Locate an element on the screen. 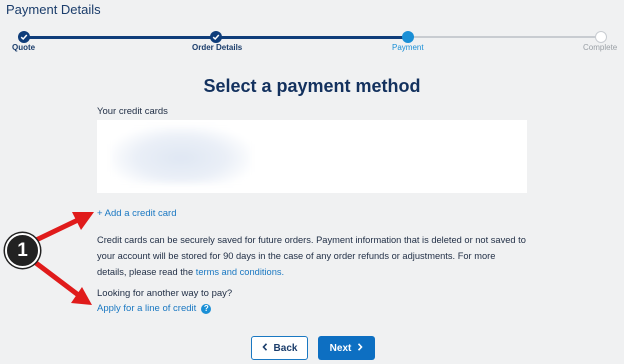  step-label-order-details: Order Details is located at coordinates (217, 47).